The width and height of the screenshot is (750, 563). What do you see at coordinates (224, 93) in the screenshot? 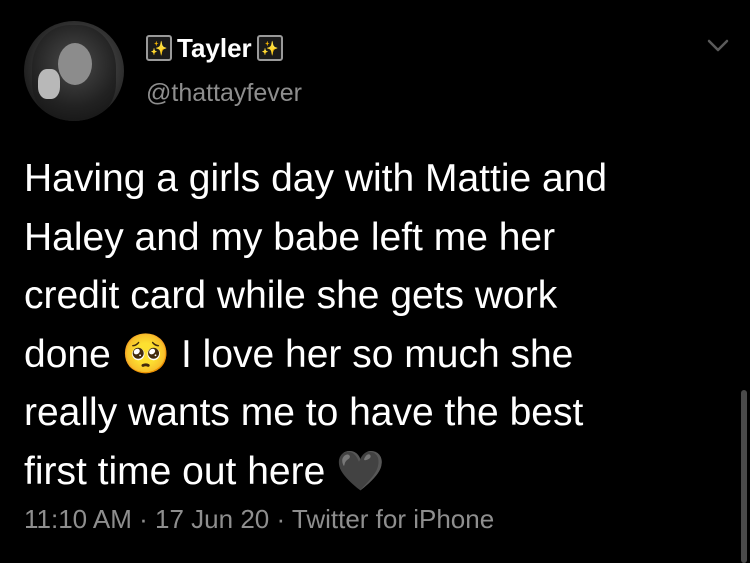
I see `author-handle: @thattayfever` at bounding box center [224, 93].